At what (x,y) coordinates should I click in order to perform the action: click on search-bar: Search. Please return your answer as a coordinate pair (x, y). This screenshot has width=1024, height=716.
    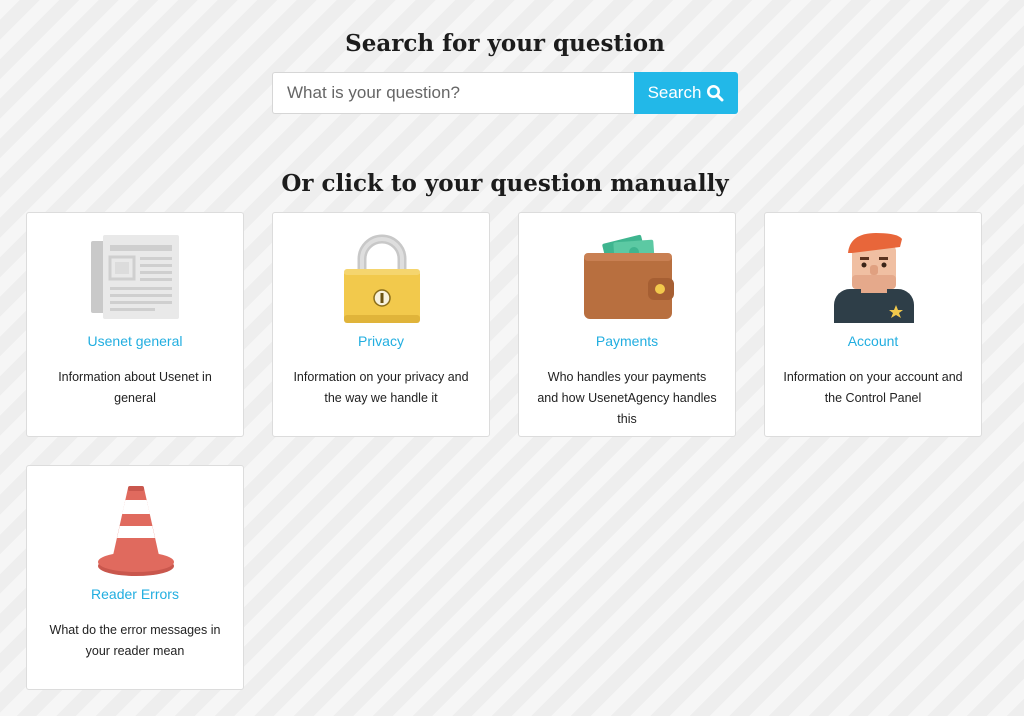
    Looking at the image, I should click on (505, 93).